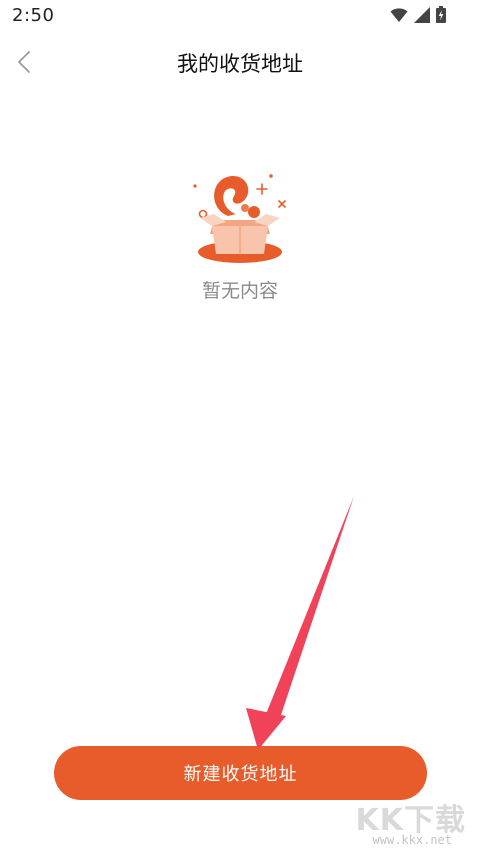 The height and width of the screenshot is (853, 480). I want to click on empty-message: 暂无内容, so click(239, 291).